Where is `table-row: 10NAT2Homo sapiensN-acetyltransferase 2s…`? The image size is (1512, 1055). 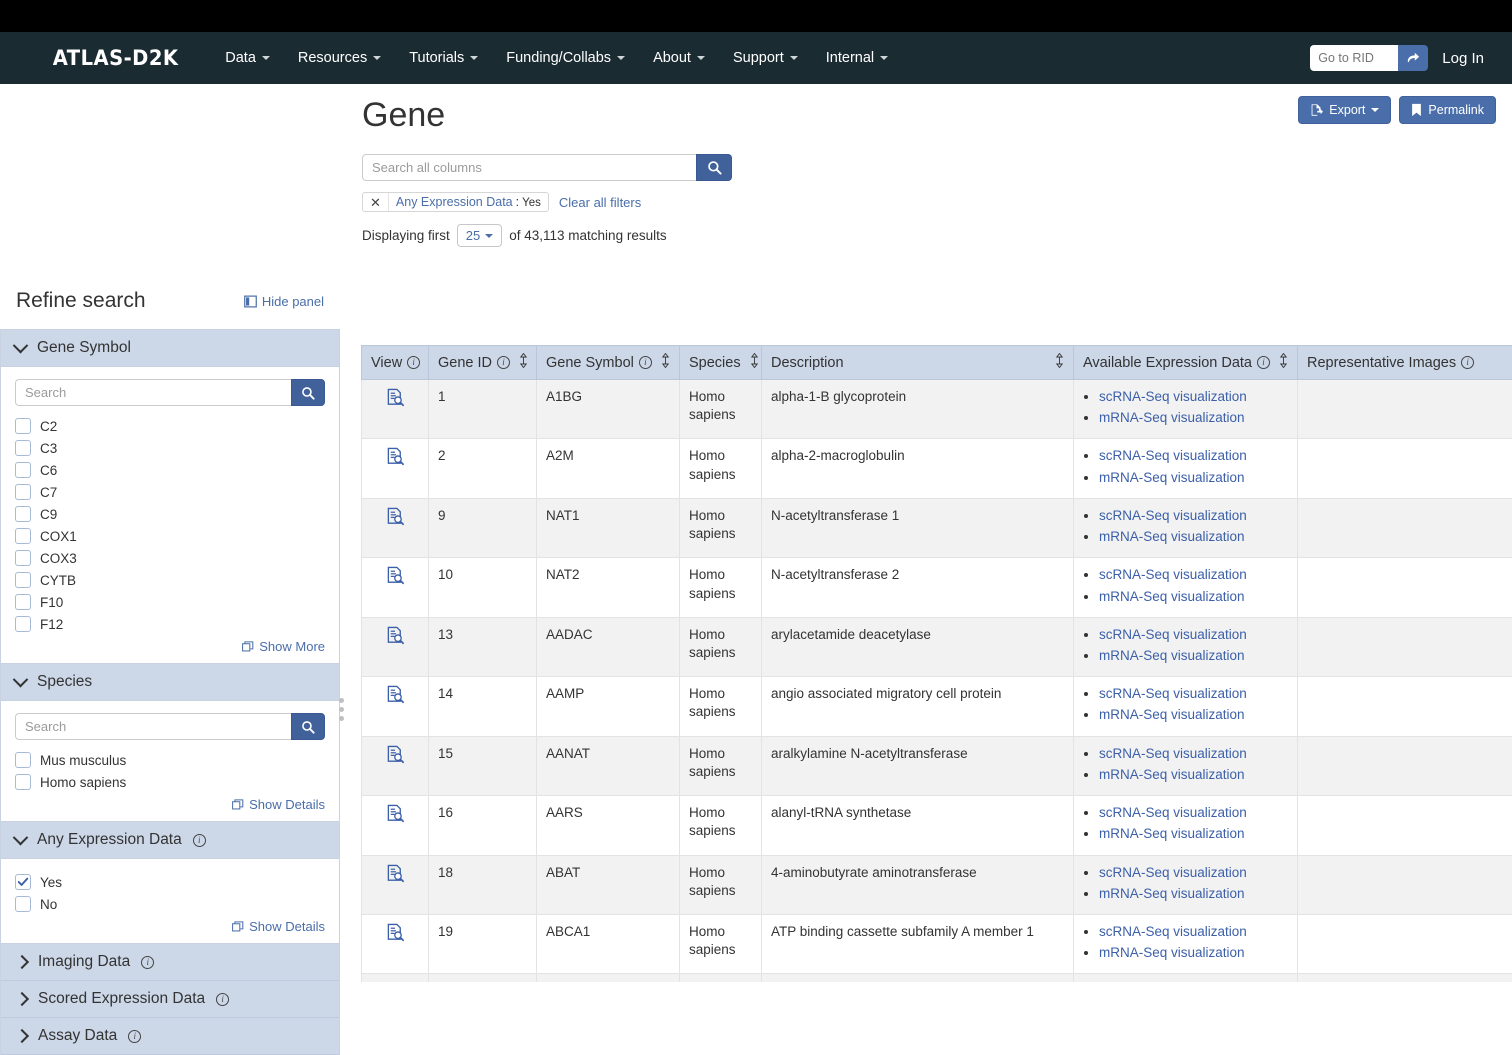 table-row: 10NAT2Homo sapiensN-acetyltransferase 2s… is located at coordinates (937, 587).